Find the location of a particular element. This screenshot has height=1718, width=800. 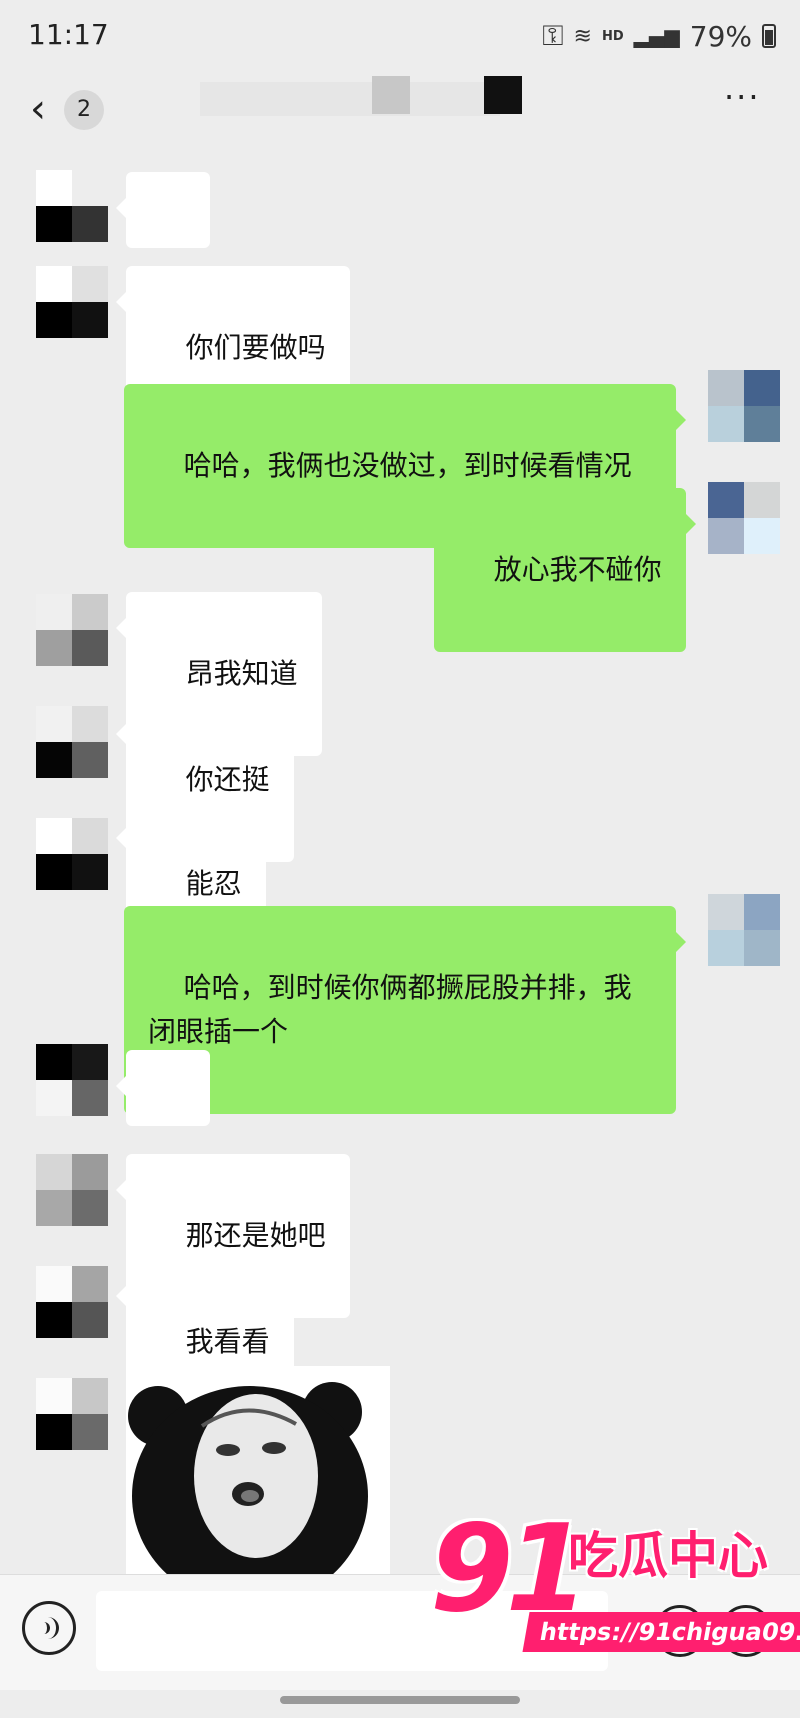

panda-face-icon is located at coordinates (258, 1470).